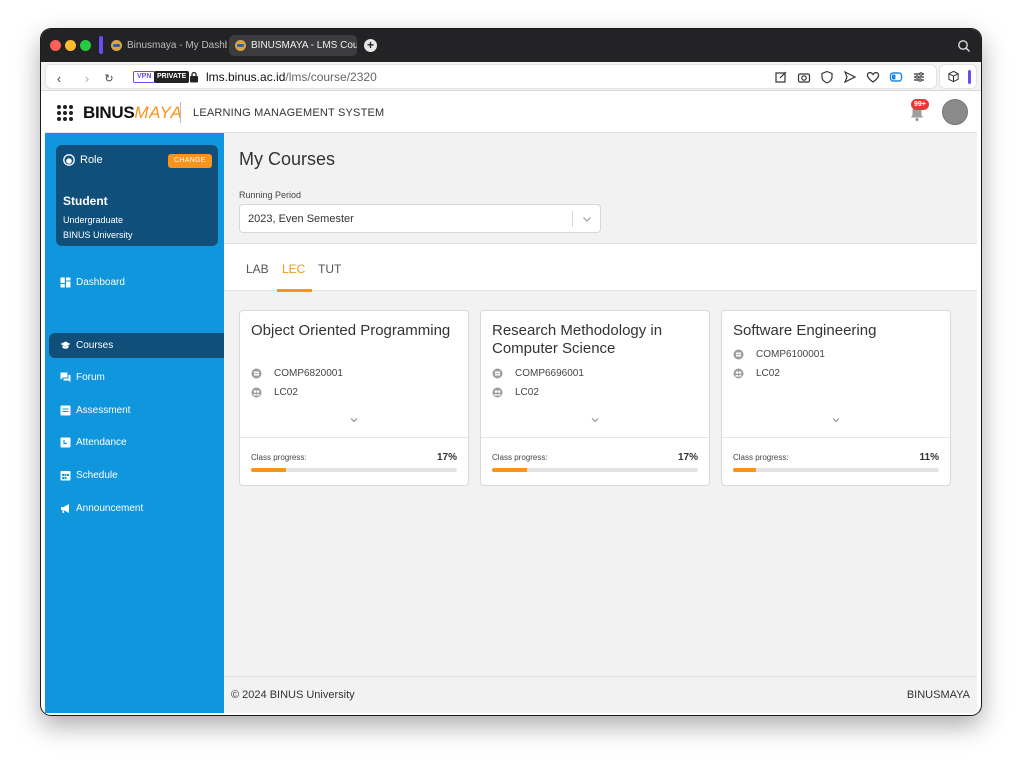 The width and height of the screenshot is (1024, 772). I want to click on footer-copyright: © 2024 BINUS University, so click(293, 695).